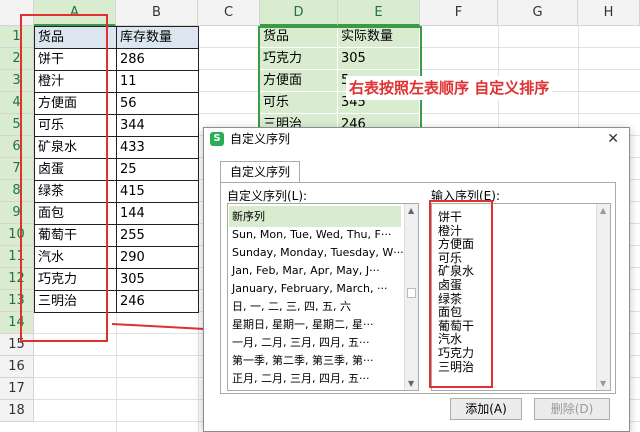  Describe the element at coordinates (217, 139) in the screenshot. I see `app-logo-icon: S` at that location.